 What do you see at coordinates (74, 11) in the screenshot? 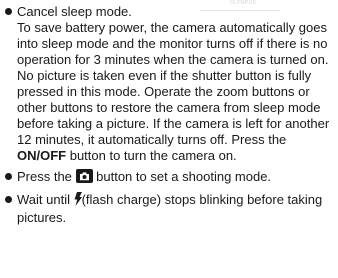
I see `item-heading: Cancel sleep mode.` at bounding box center [74, 11].